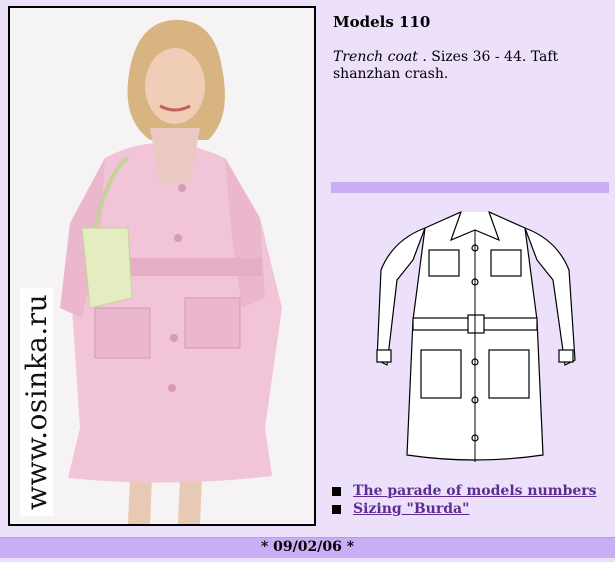  I want to click on technical-sketch, so click(476, 336).